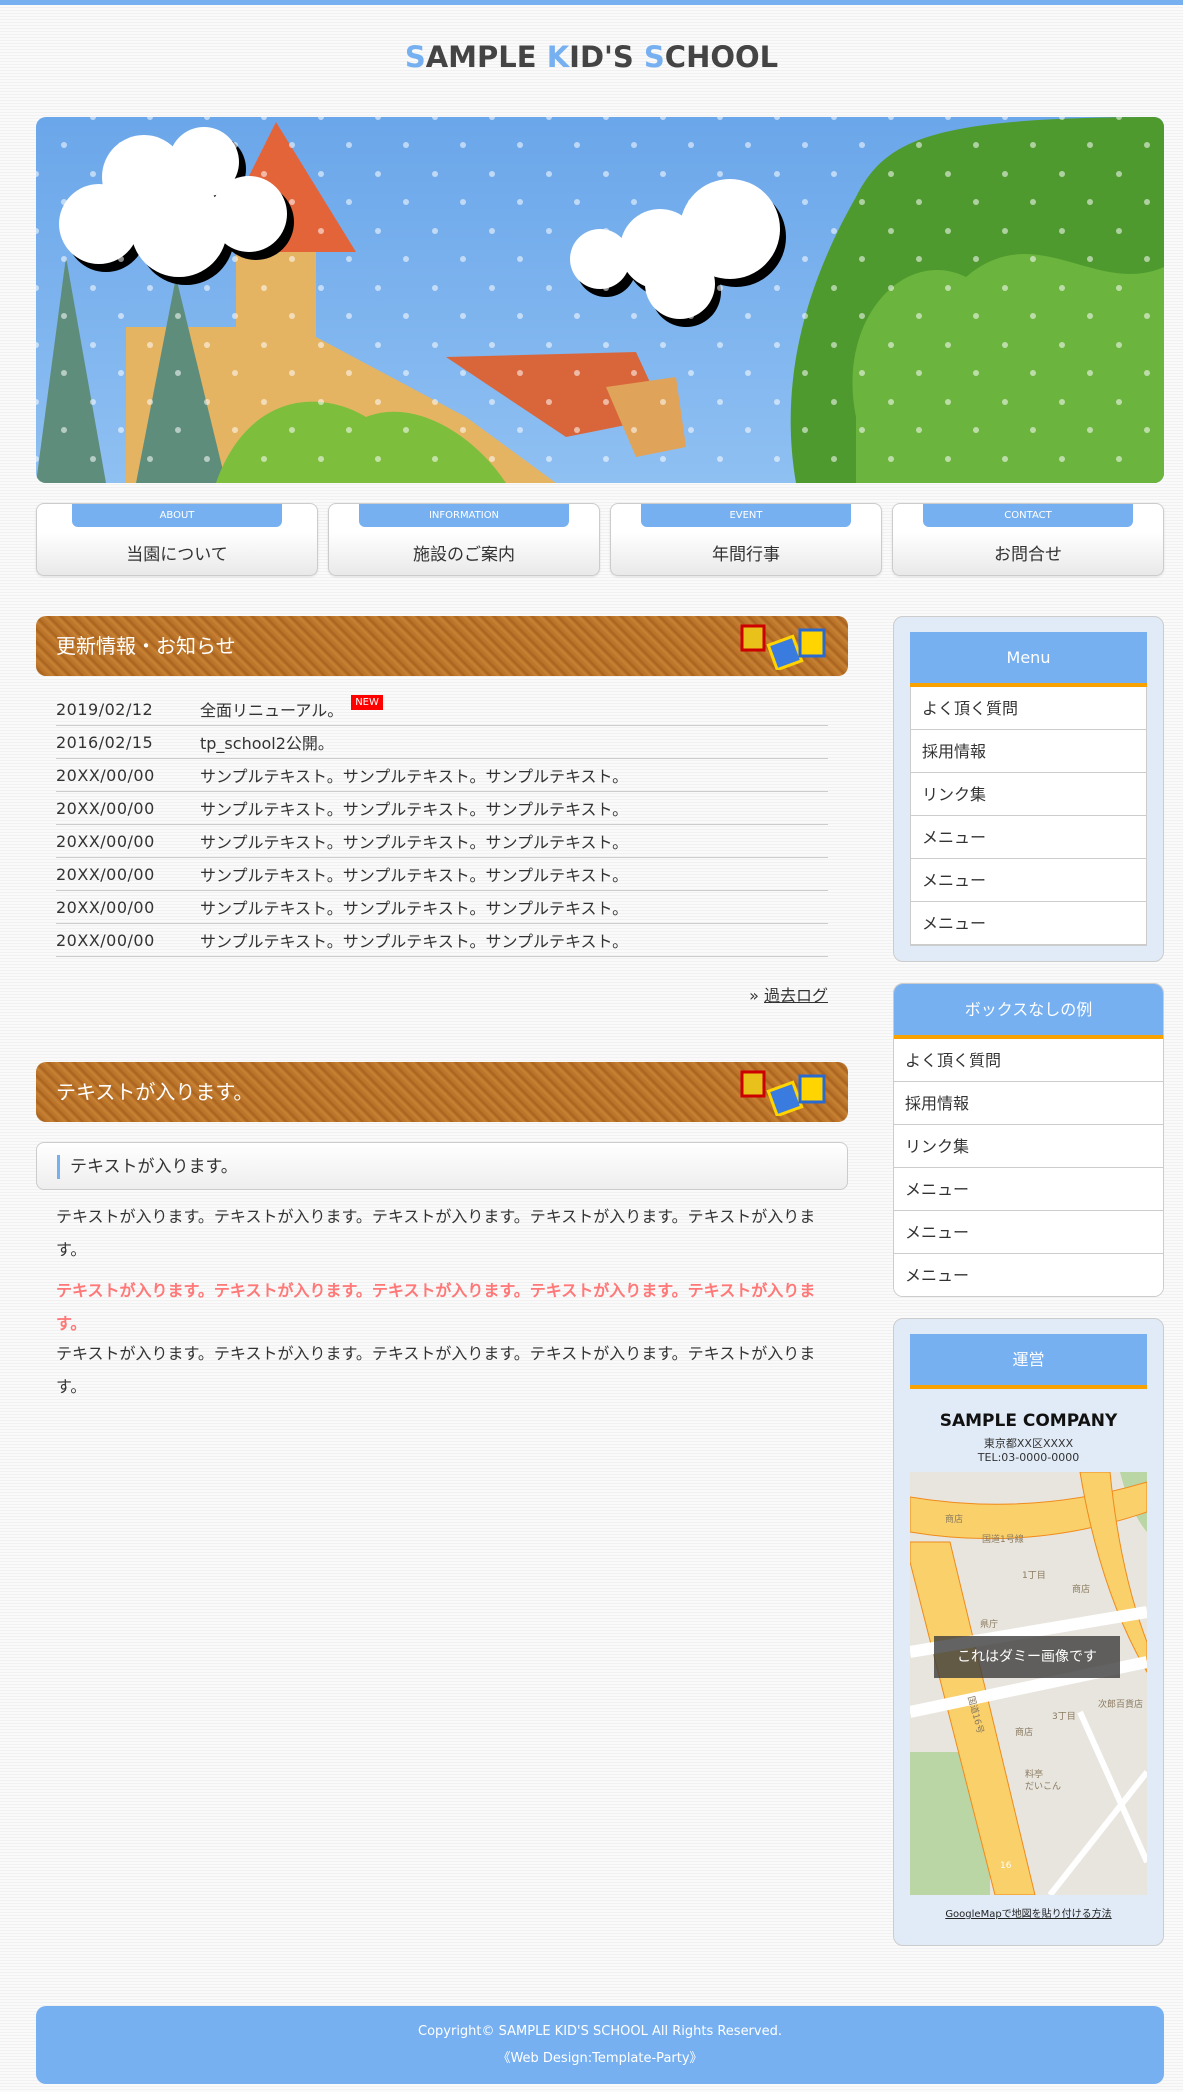  I want to click on new-badge: NEW, so click(367, 702).